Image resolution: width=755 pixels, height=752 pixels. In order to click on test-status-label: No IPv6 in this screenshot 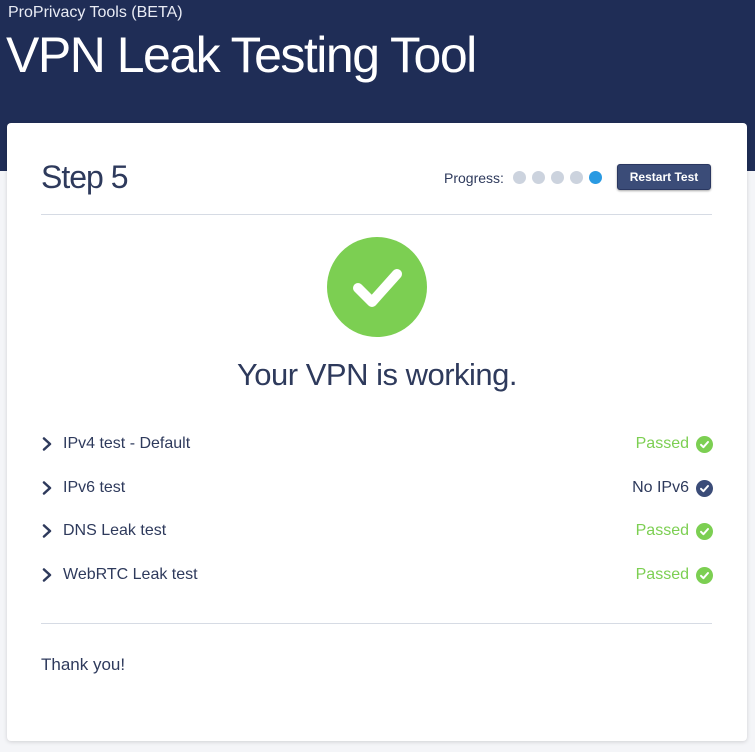, I will do `click(660, 487)`.